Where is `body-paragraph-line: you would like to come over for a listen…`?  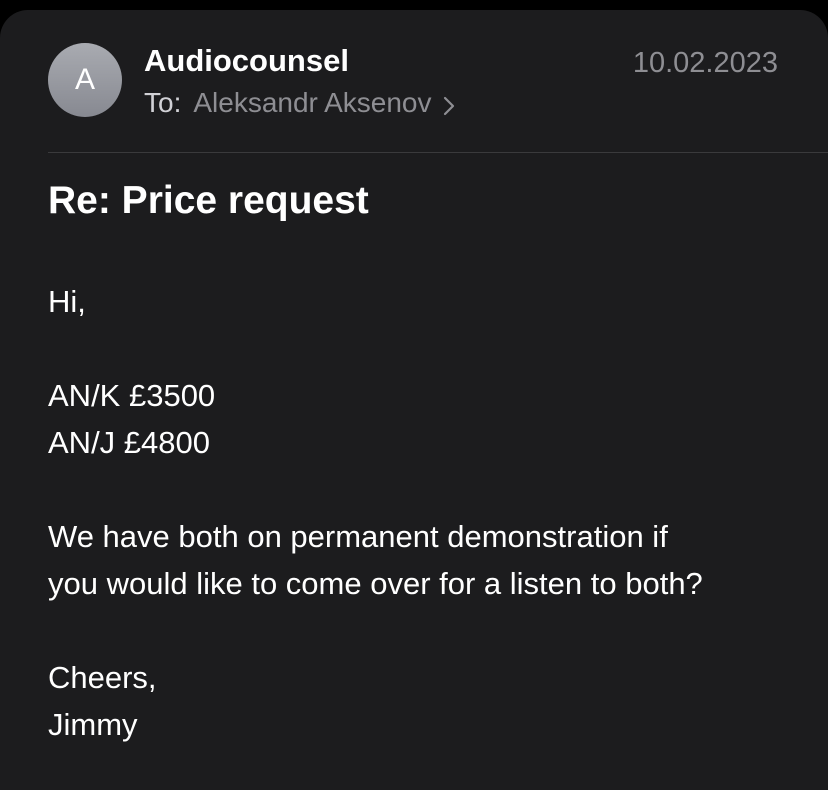 body-paragraph-line: you would like to come over for a listen… is located at coordinates (375, 583).